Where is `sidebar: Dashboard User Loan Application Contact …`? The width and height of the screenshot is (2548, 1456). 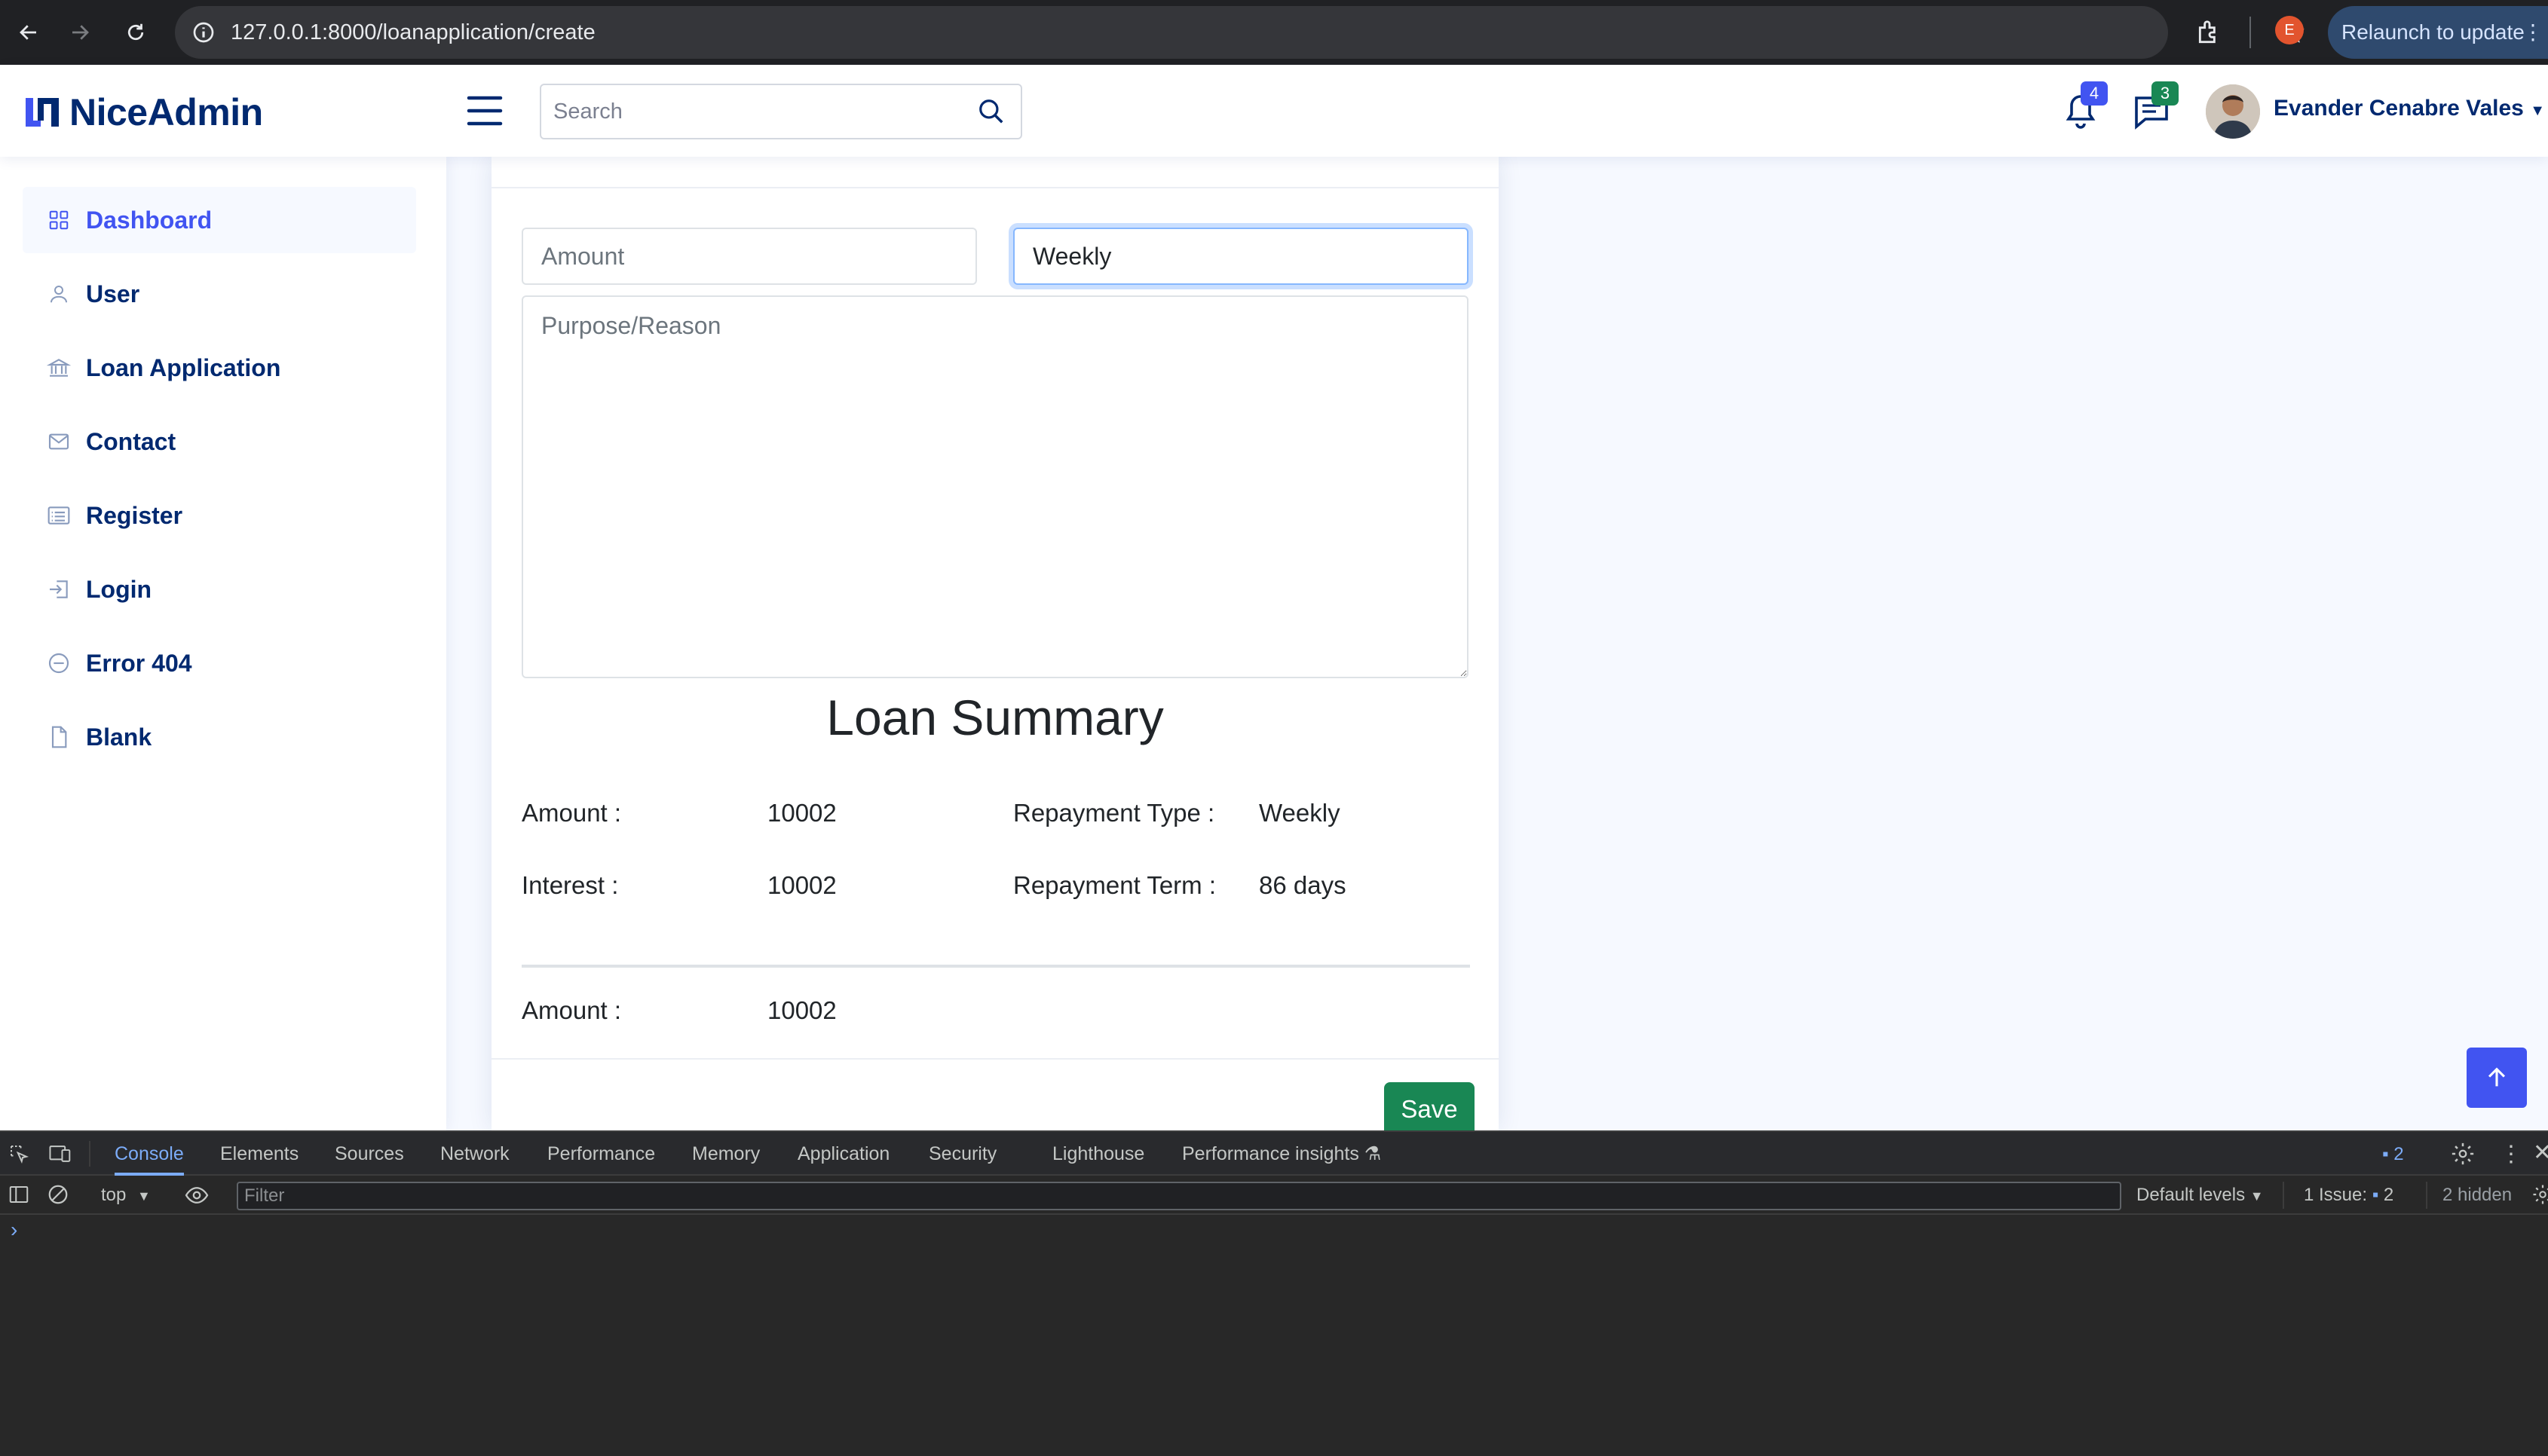 sidebar: Dashboard User Loan Application Contact … is located at coordinates (223, 643).